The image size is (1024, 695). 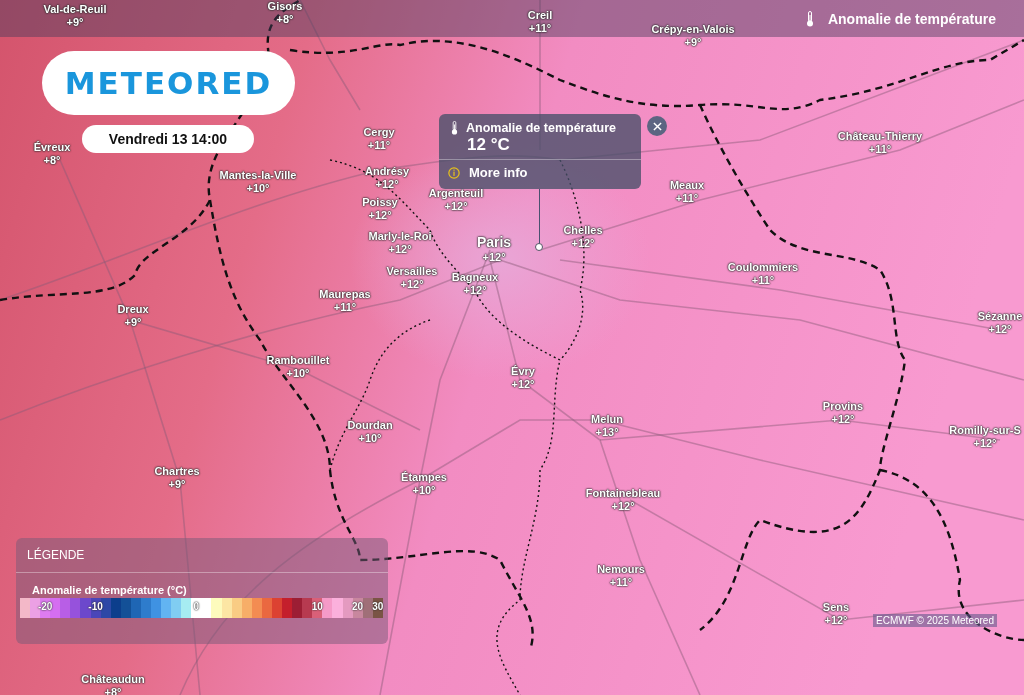 I want to click on city-name: Fontainebleau, so click(x=623, y=493).